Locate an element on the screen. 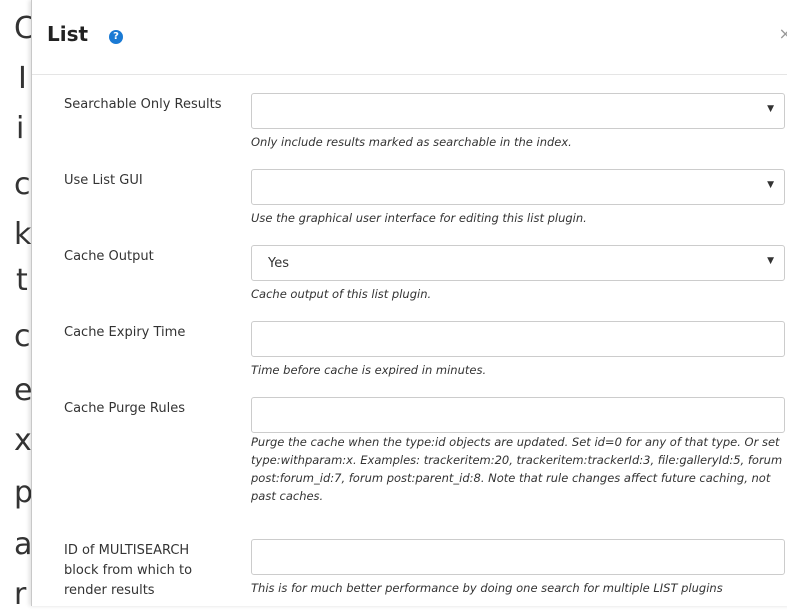  bg-letter: k is located at coordinates (23, 234).